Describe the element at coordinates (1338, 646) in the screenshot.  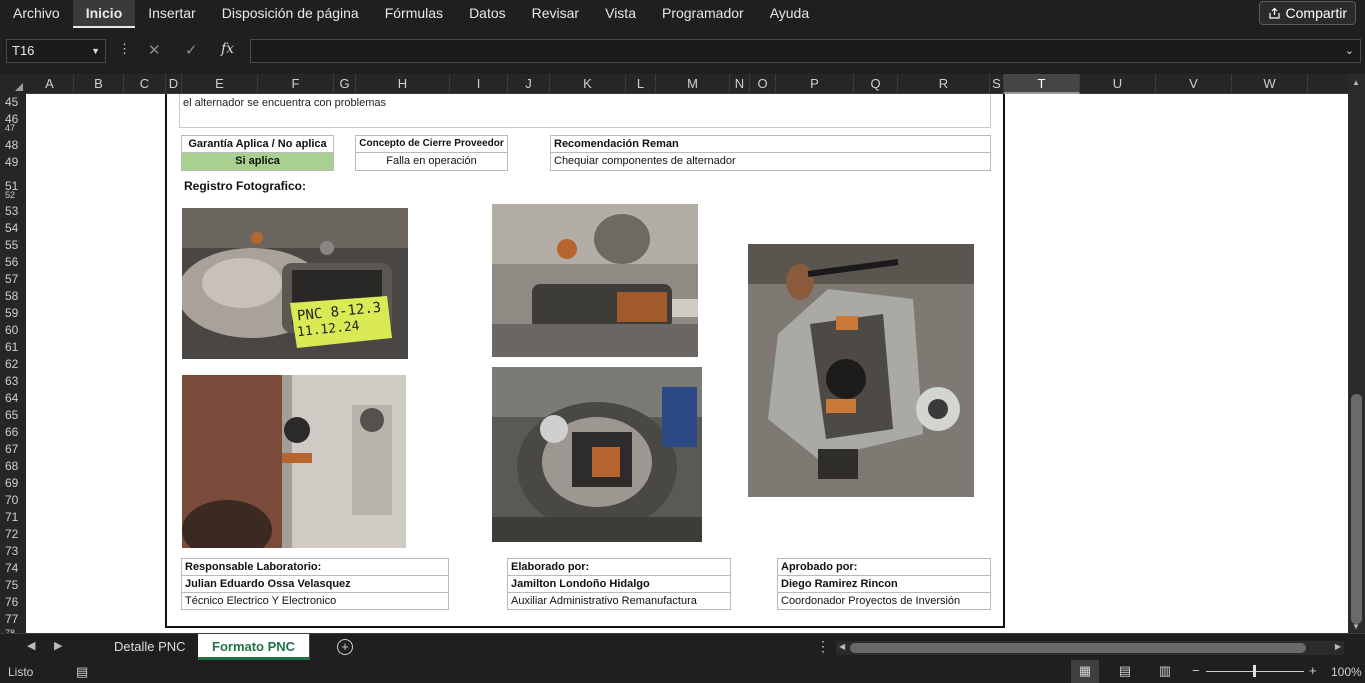
I see `scroll-right-icon: ▶` at that location.